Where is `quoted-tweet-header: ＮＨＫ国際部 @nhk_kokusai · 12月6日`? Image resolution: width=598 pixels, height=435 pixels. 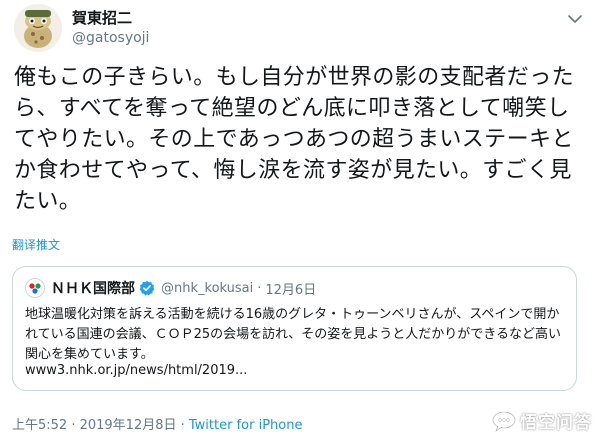
quoted-tweet-header: ＮＨＫ国際部 @nhk_kokusai · 12月6日 is located at coordinates (170, 288).